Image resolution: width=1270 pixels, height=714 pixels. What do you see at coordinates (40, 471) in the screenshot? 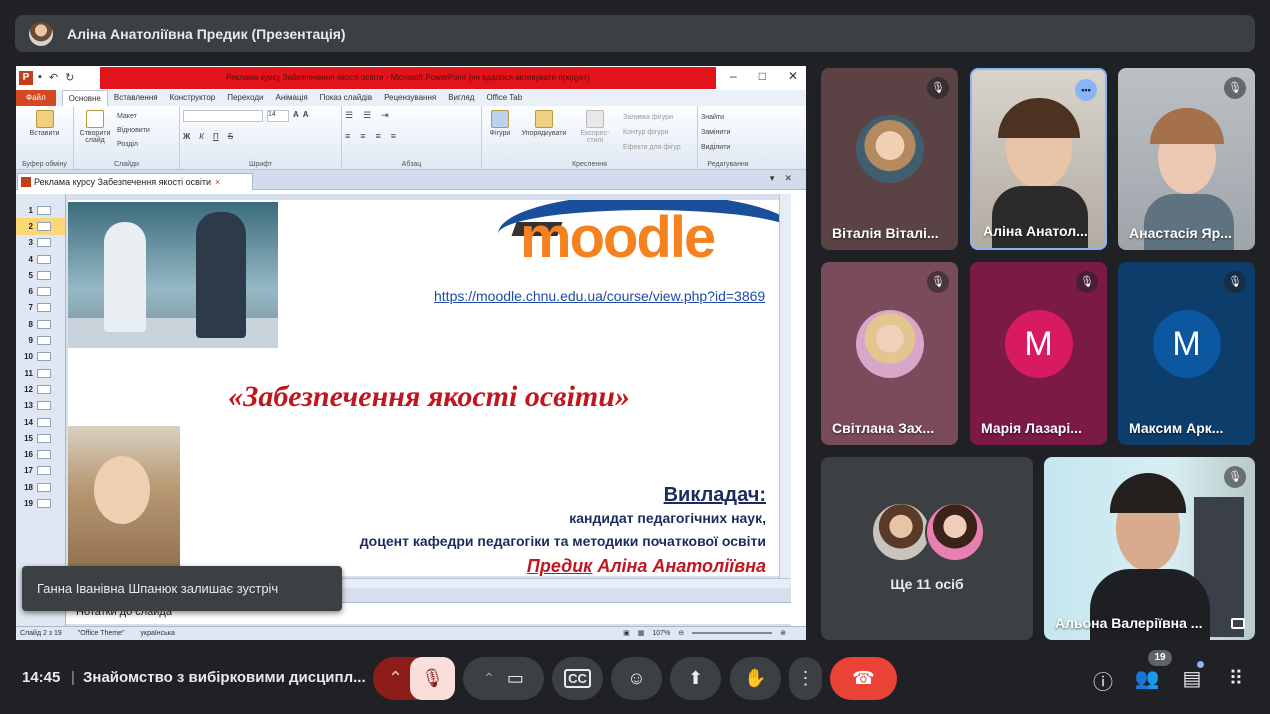
I see `slide-thumbnail: 17` at bounding box center [40, 471].